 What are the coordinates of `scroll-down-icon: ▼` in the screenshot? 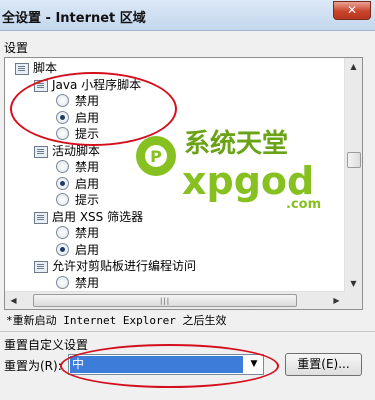 It's located at (353, 283).